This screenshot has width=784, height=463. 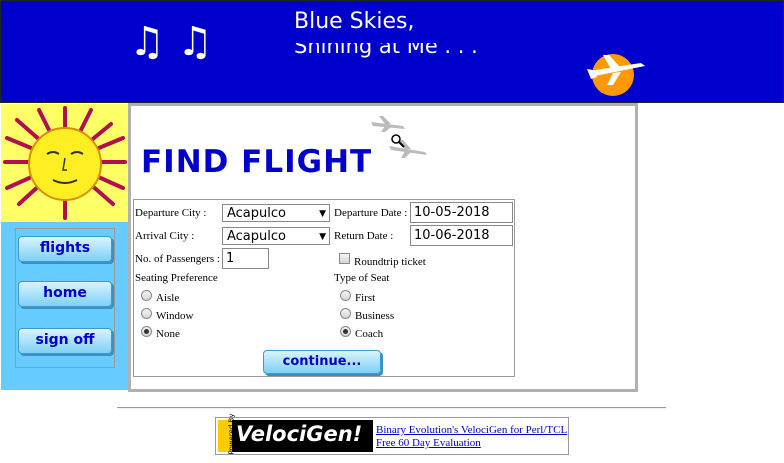 I want to click on departure-city-label: Departure City :, so click(x=171, y=213).